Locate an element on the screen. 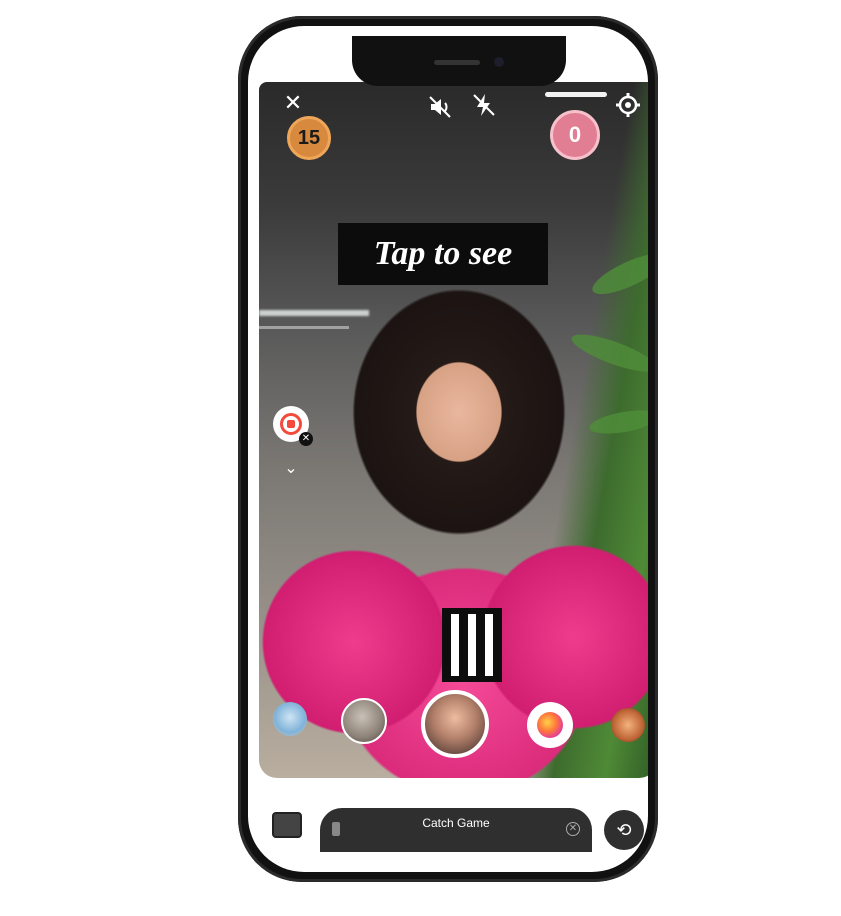 The width and height of the screenshot is (841, 916). chevron-down-icon: ⌄ is located at coordinates (291, 469).